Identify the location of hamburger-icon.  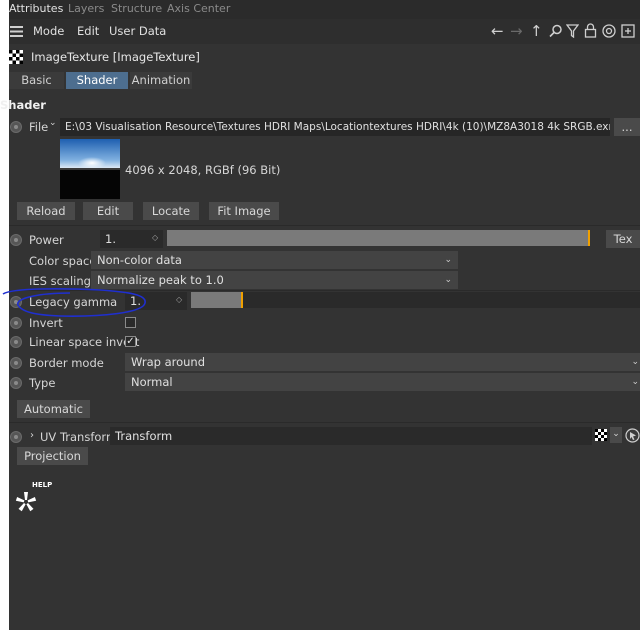
(16, 31).